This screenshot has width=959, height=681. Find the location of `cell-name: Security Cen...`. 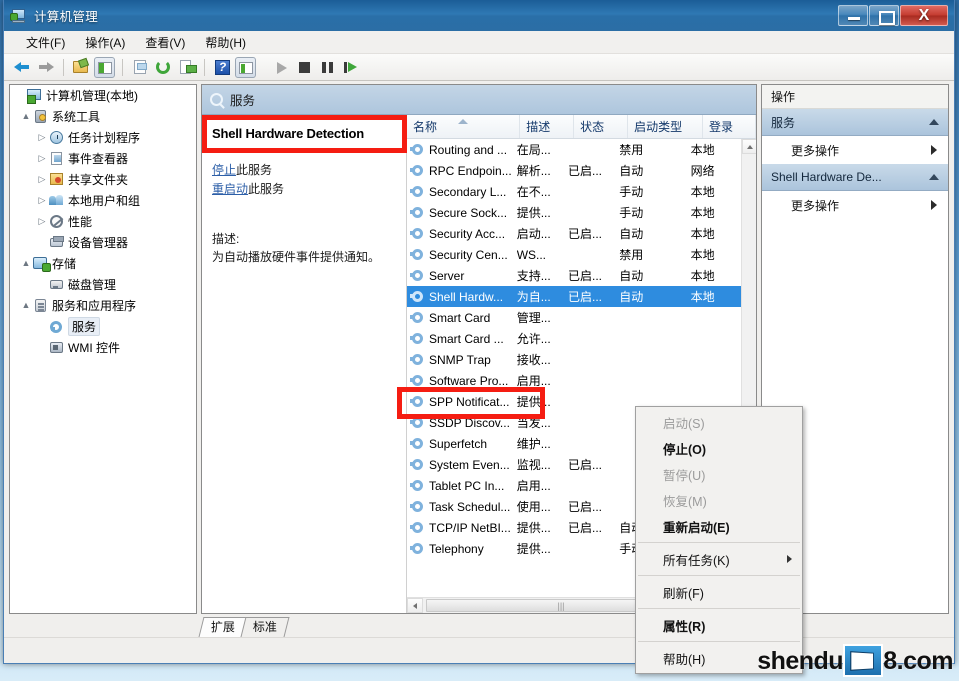

cell-name: Security Cen... is located at coordinates (468, 254).